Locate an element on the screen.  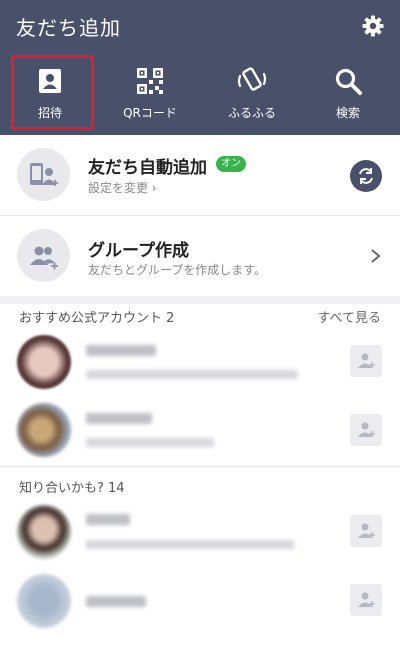
tab-shake-label: ふるふる is located at coordinates (251, 113).